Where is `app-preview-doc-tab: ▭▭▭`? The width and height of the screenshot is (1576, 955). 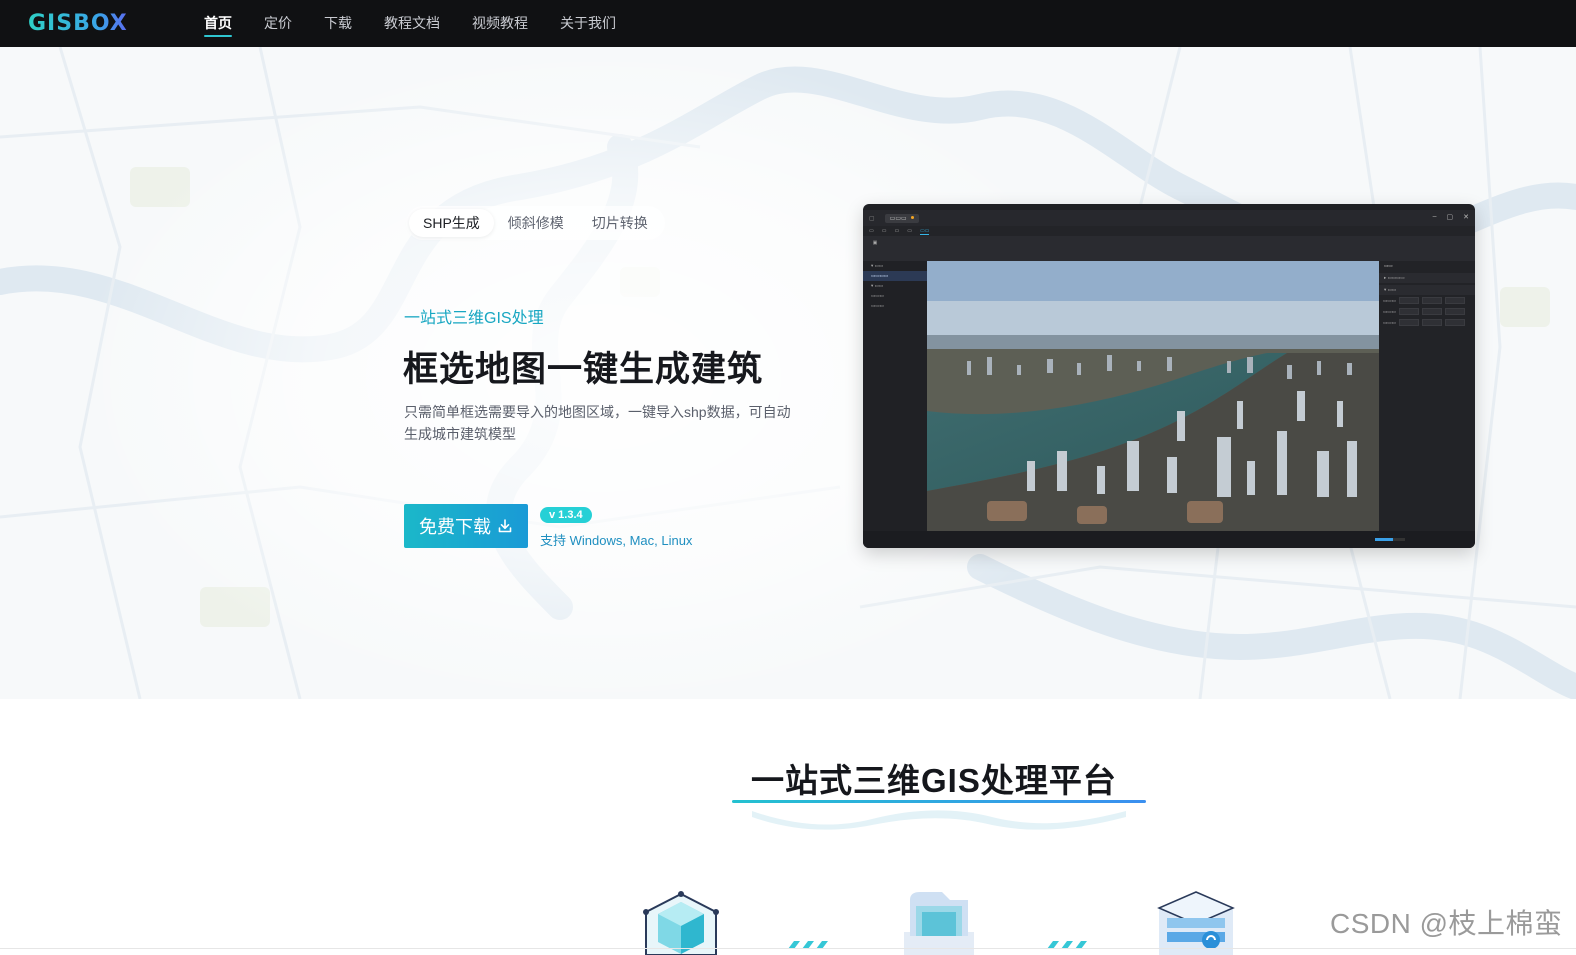
app-preview-doc-tab: ▭▭▭ is located at coordinates (902, 218).